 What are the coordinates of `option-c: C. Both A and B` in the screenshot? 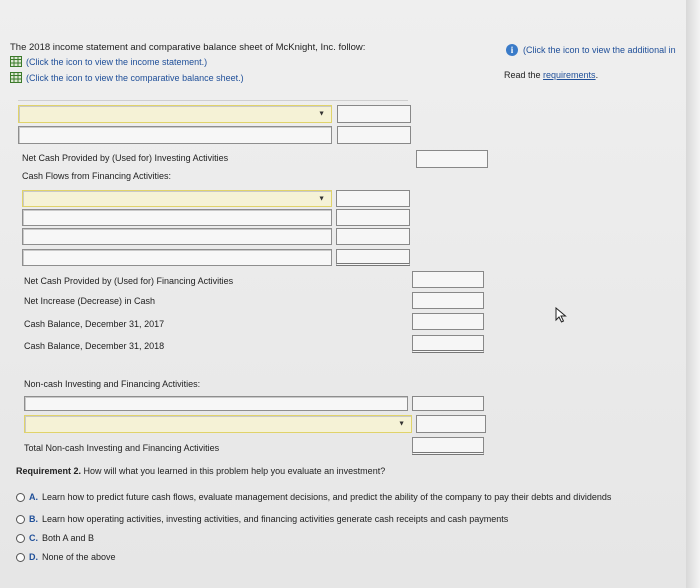 It's located at (55, 538).